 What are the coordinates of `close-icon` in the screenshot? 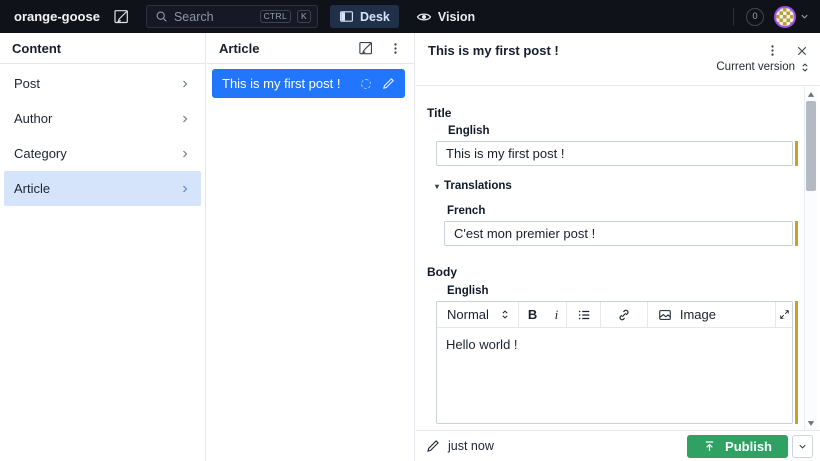 It's located at (802, 51).